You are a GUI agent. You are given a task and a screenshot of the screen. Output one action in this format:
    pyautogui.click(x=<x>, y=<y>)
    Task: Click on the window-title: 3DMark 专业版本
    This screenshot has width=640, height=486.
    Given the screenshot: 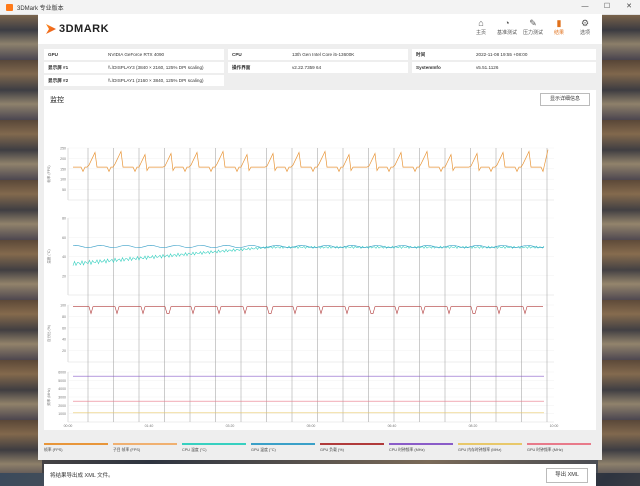 What is the action you would take?
    pyautogui.click(x=40, y=8)
    